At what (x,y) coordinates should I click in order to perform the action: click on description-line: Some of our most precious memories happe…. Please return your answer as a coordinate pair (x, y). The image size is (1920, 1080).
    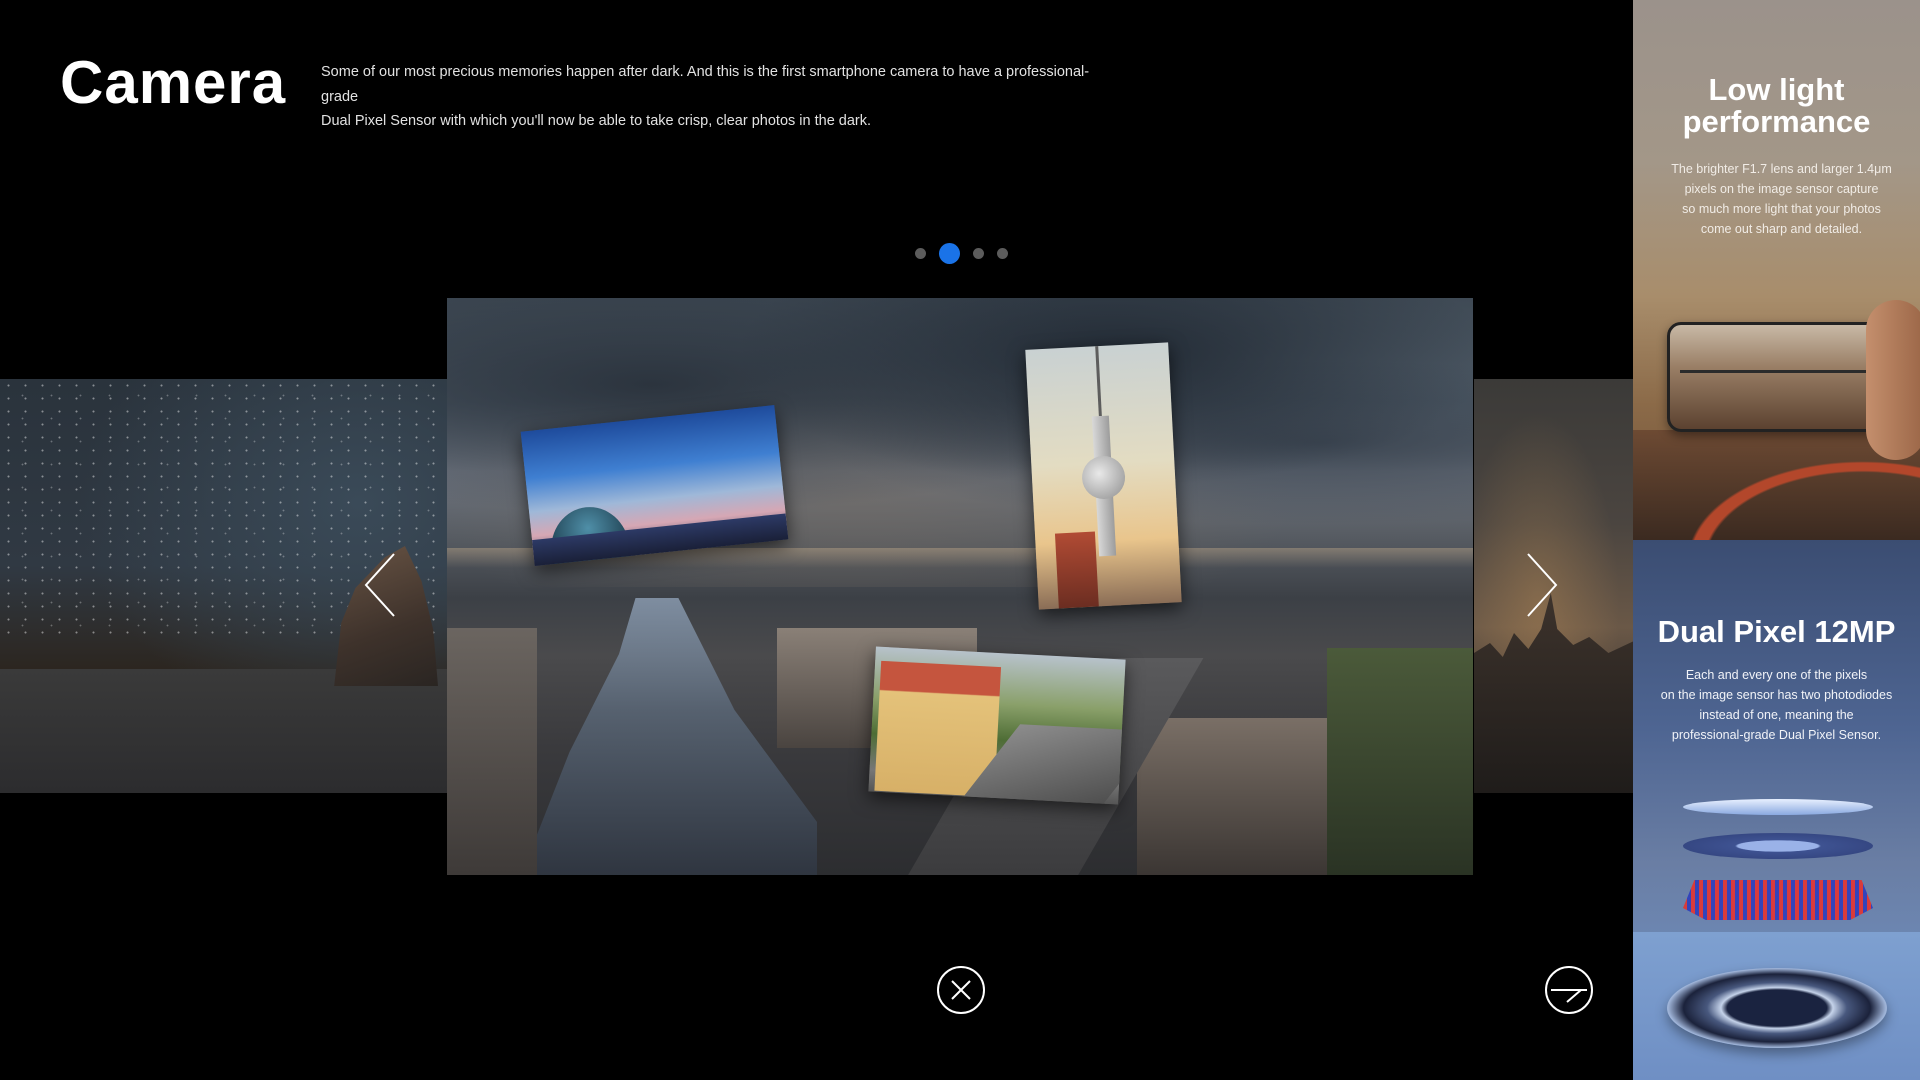
    Looking at the image, I should click on (705, 84).